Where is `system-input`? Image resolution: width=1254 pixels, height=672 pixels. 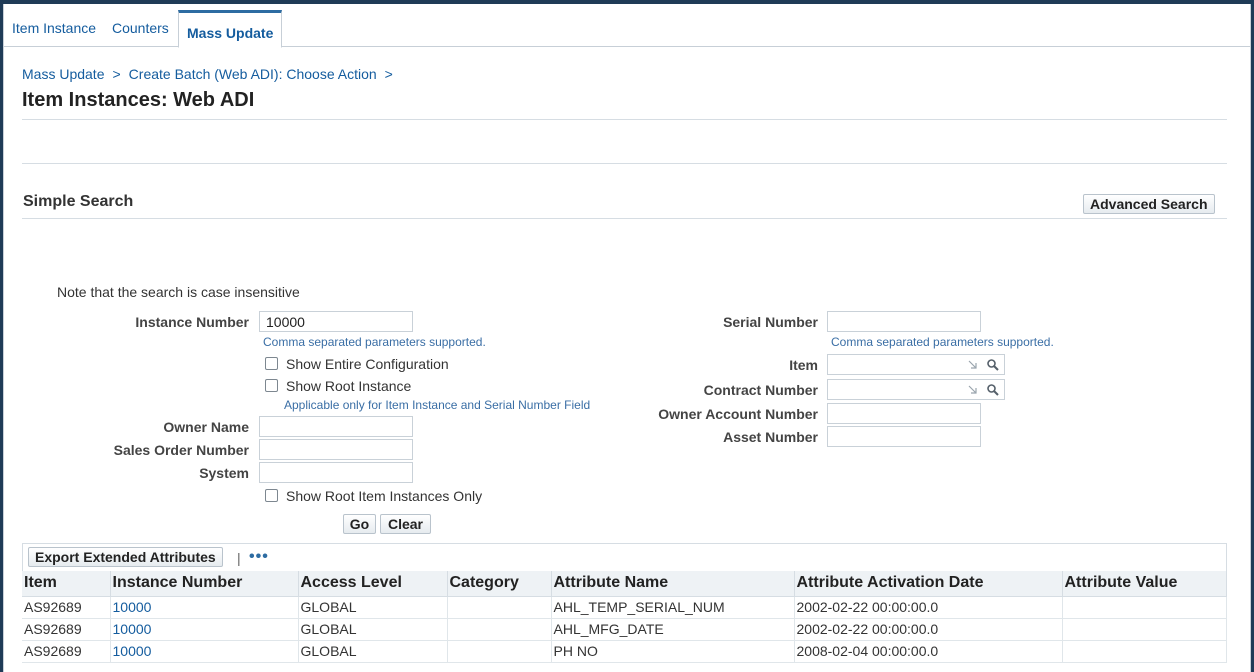 system-input is located at coordinates (336, 472).